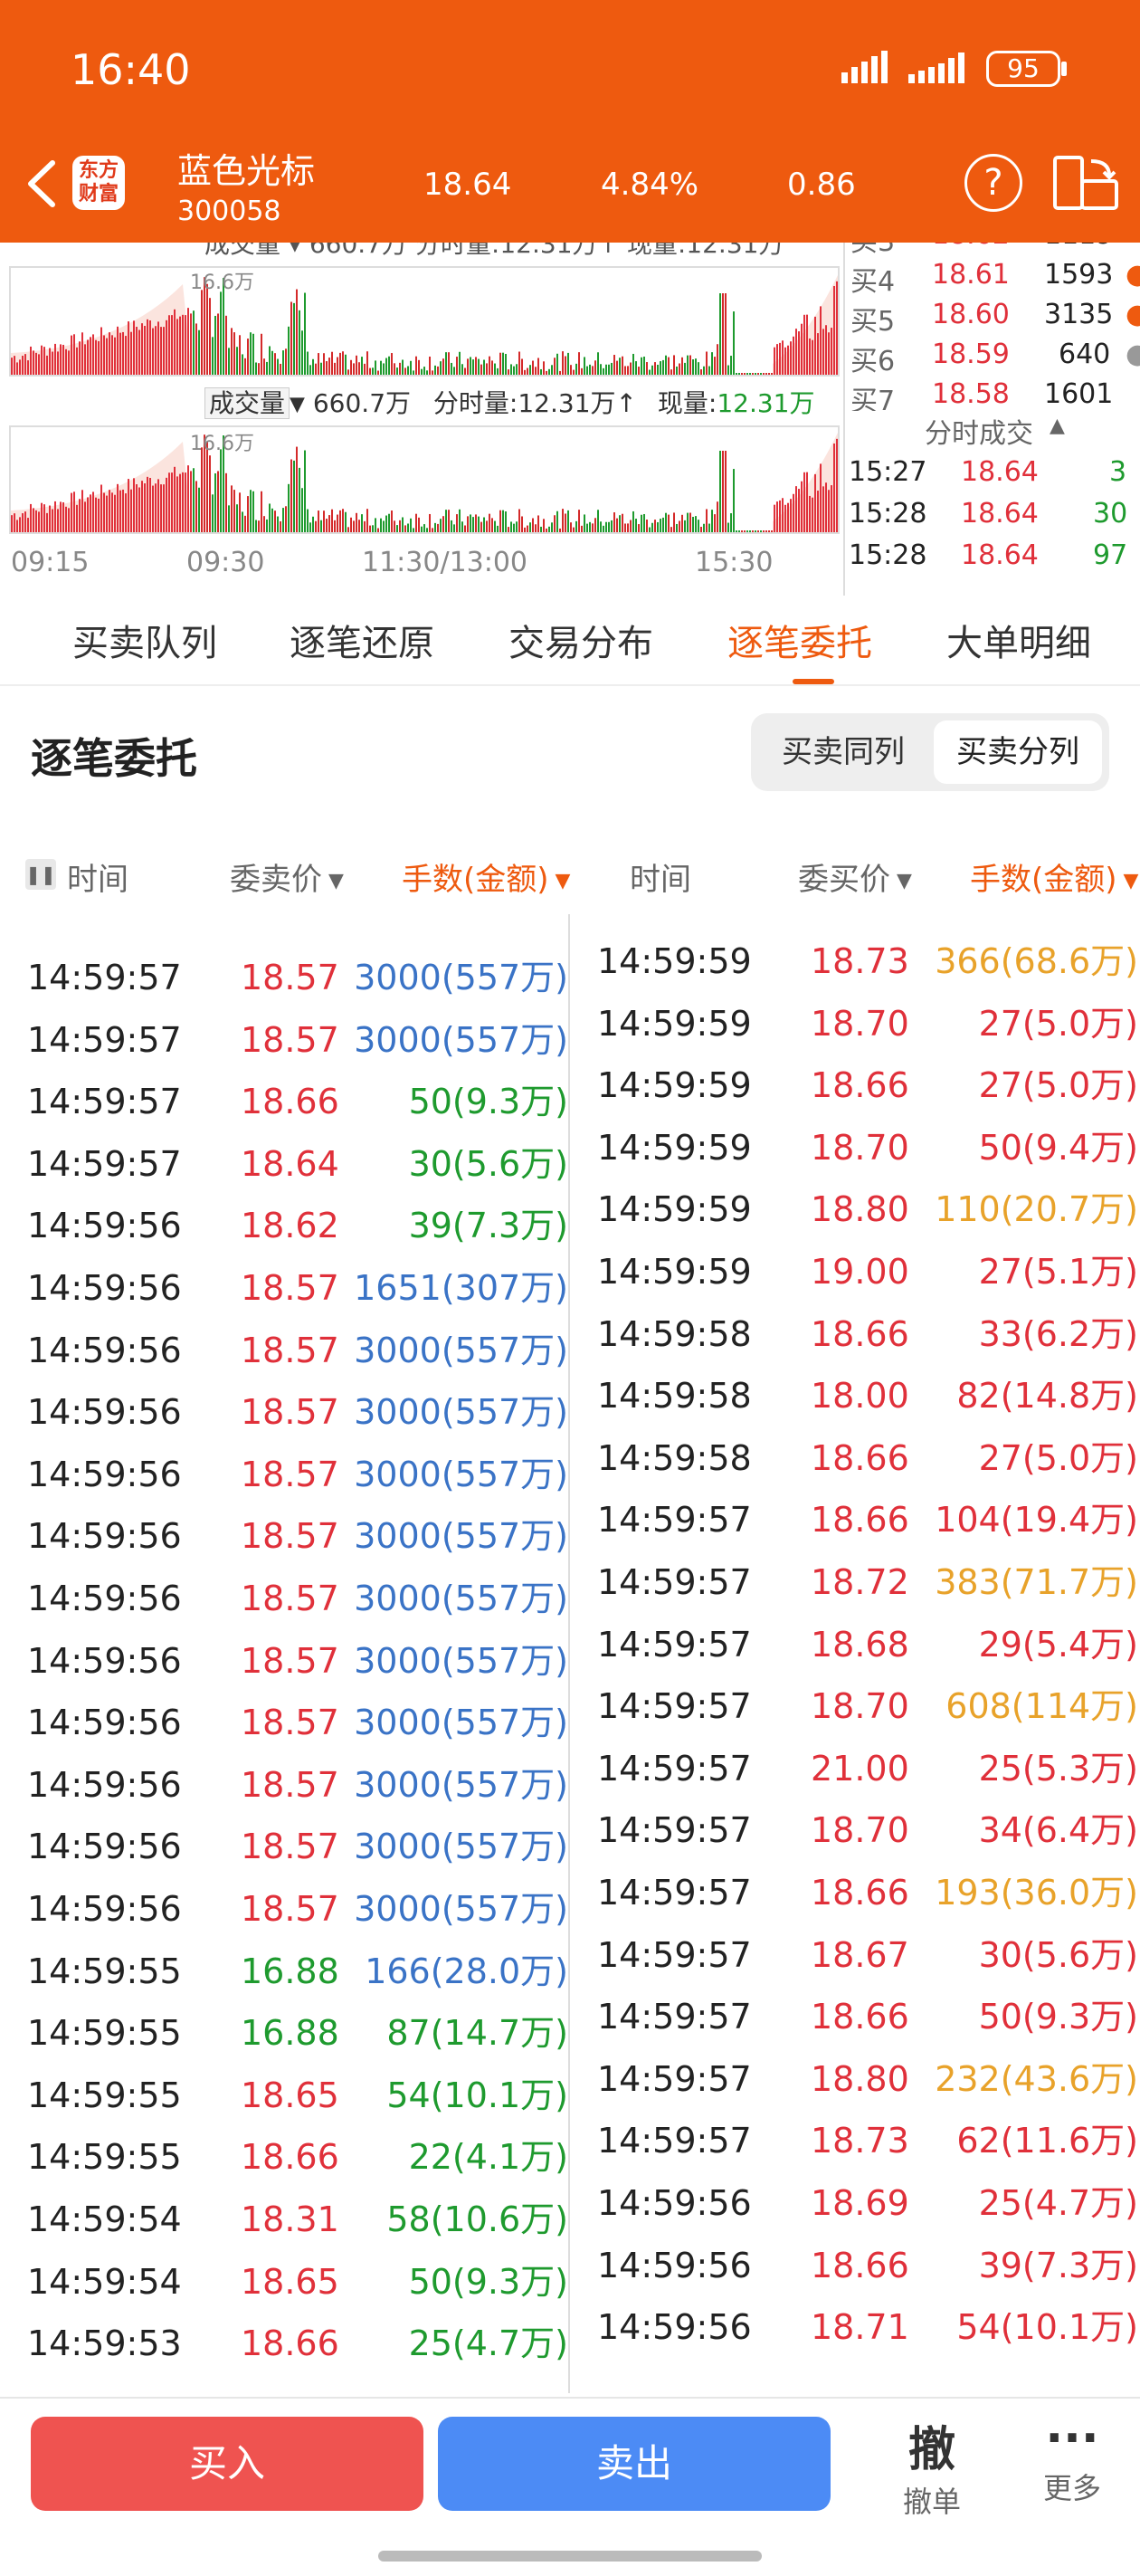 The width and height of the screenshot is (1140, 2576). Describe the element at coordinates (287, 877) in the screenshot. I see `sell-price-header: 委卖价 ▼` at that location.